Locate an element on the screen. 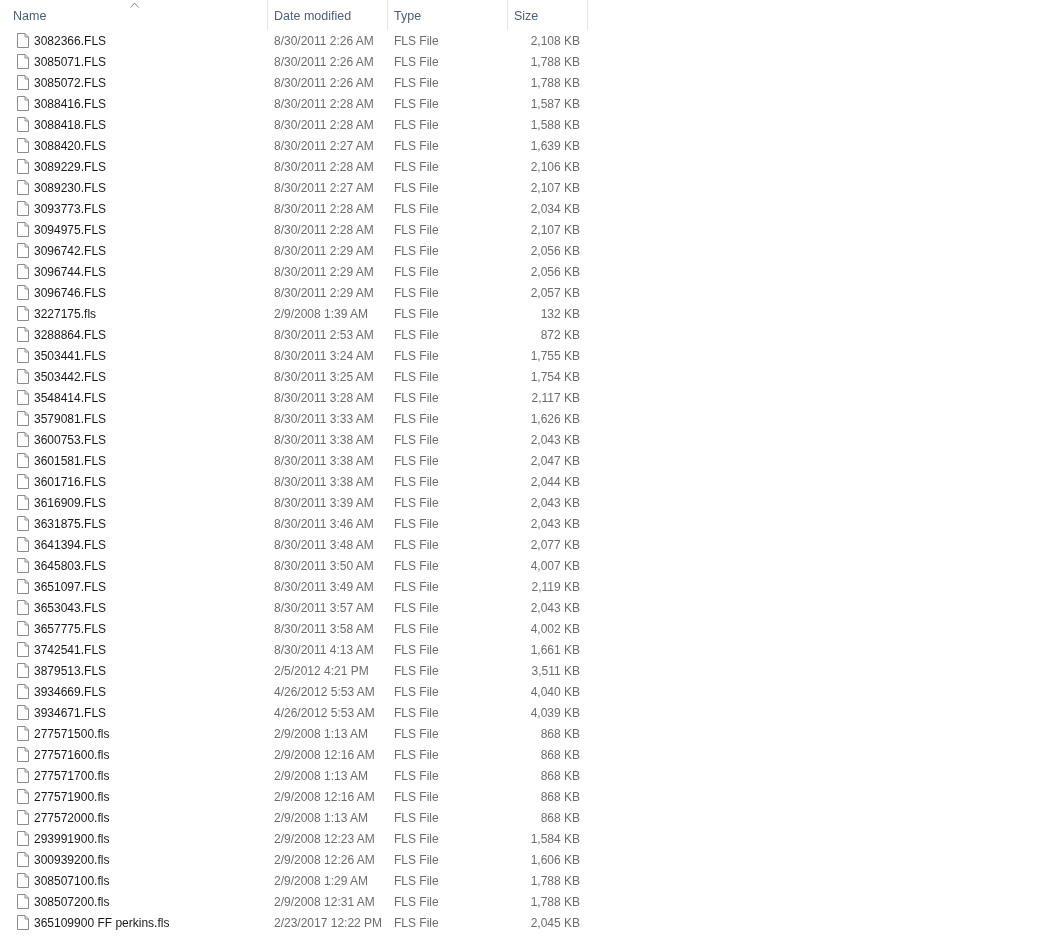 This screenshot has height=943, width=1063. date-modified: 8/30/2011 3:46 AM is located at coordinates (324, 524).